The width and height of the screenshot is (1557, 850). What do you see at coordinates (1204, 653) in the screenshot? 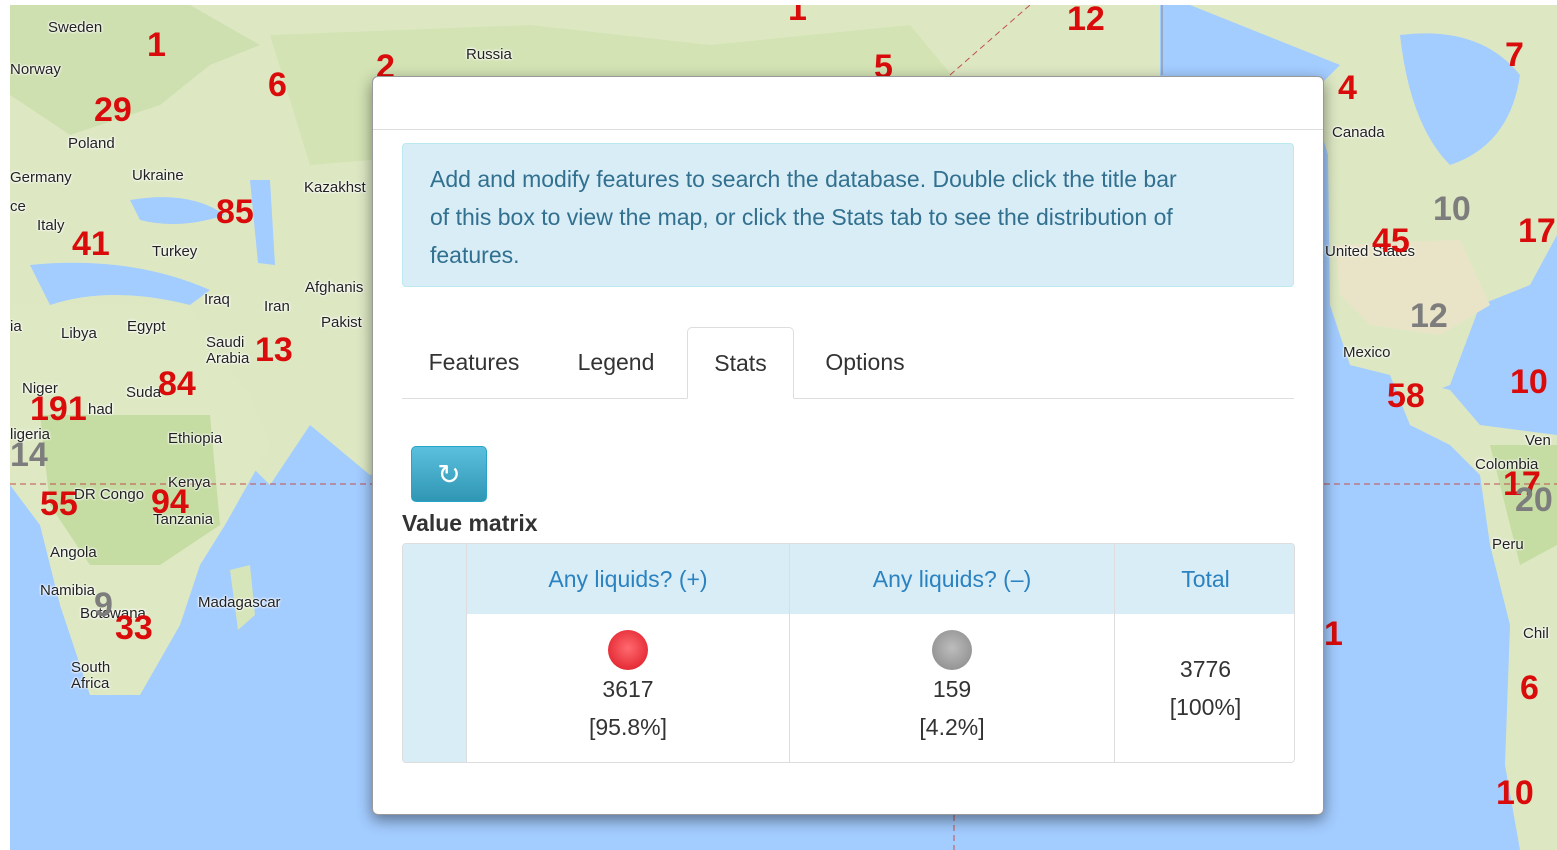
I see `total-column: Total 3776 [100%]` at bounding box center [1204, 653].